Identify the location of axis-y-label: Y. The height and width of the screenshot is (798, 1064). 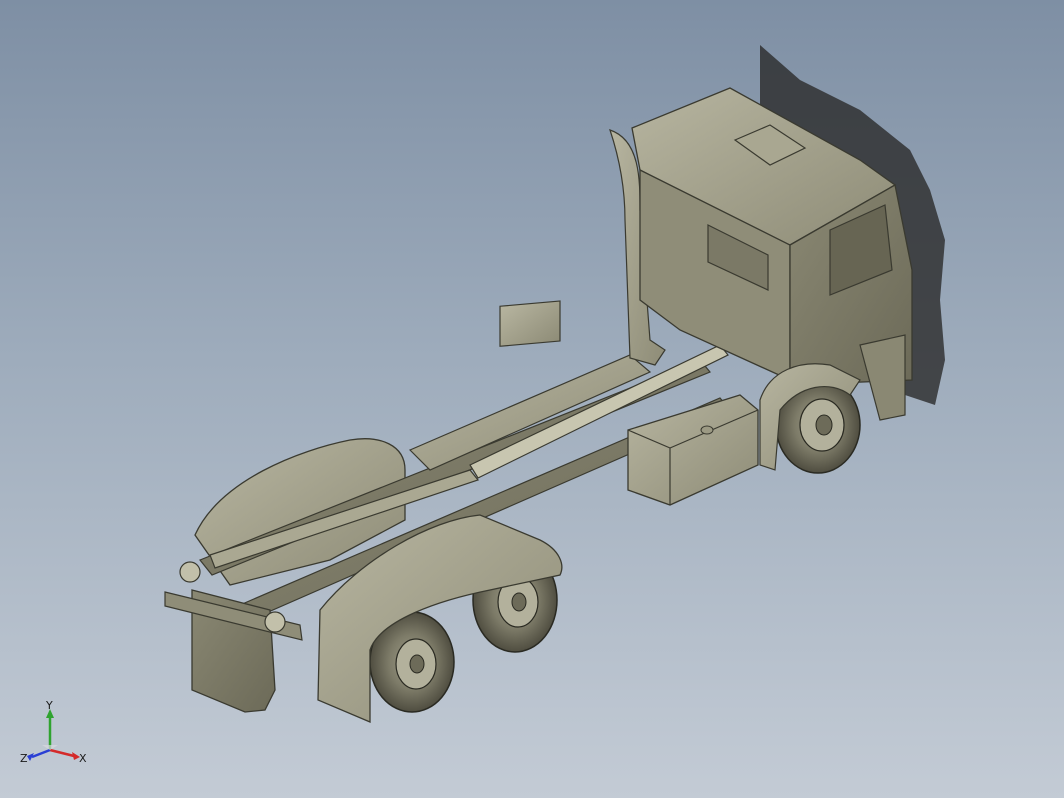
(49, 706).